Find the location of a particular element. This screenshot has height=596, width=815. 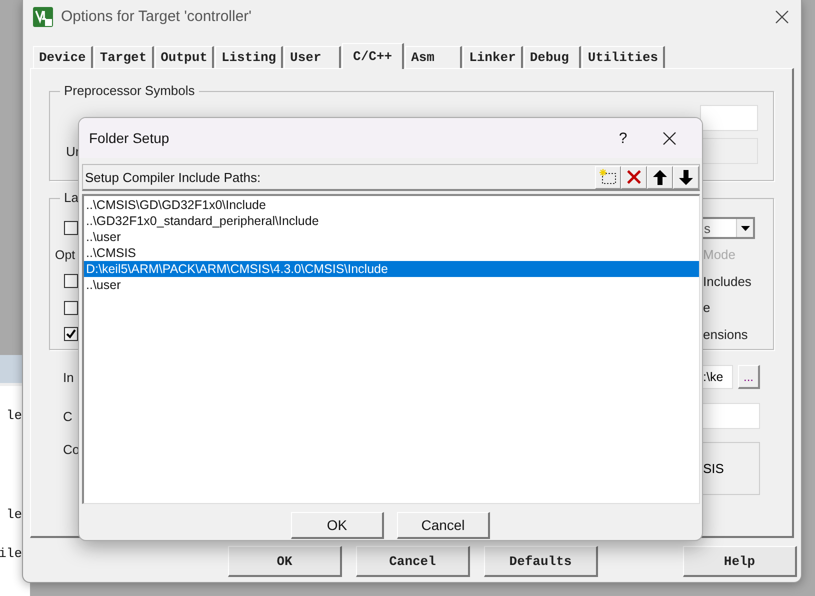

delete-button is located at coordinates (634, 177).